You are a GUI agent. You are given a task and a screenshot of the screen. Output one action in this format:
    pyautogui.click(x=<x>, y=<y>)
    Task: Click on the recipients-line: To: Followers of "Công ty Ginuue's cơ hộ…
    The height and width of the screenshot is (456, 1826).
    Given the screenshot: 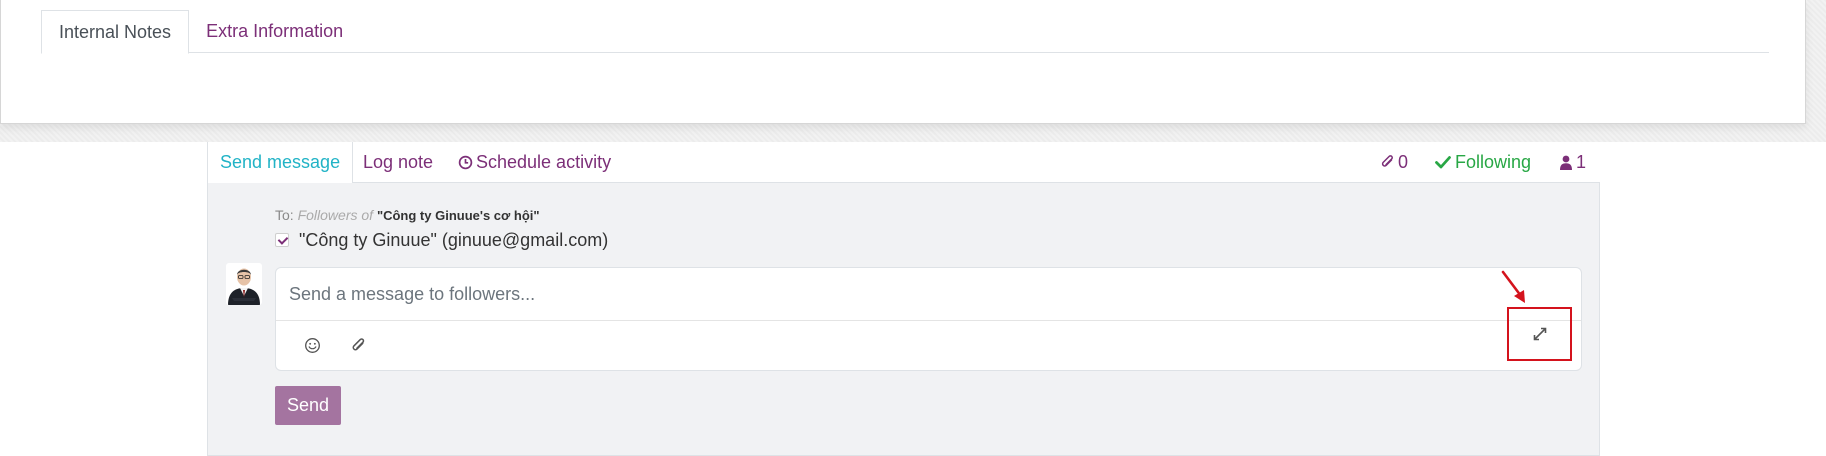 What is the action you would take?
    pyautogui.click(x=407, y=215)
    